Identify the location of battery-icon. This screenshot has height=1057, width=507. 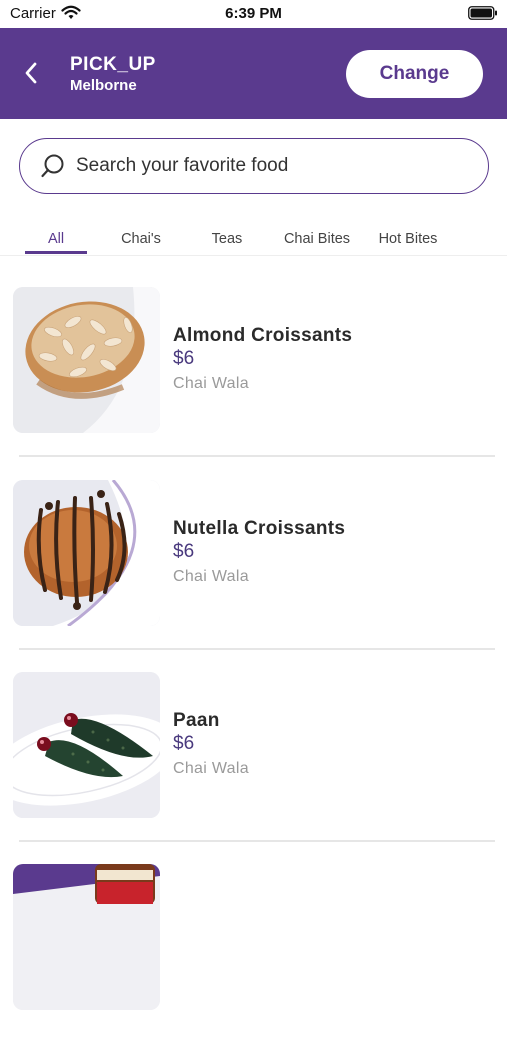
(483, 15).